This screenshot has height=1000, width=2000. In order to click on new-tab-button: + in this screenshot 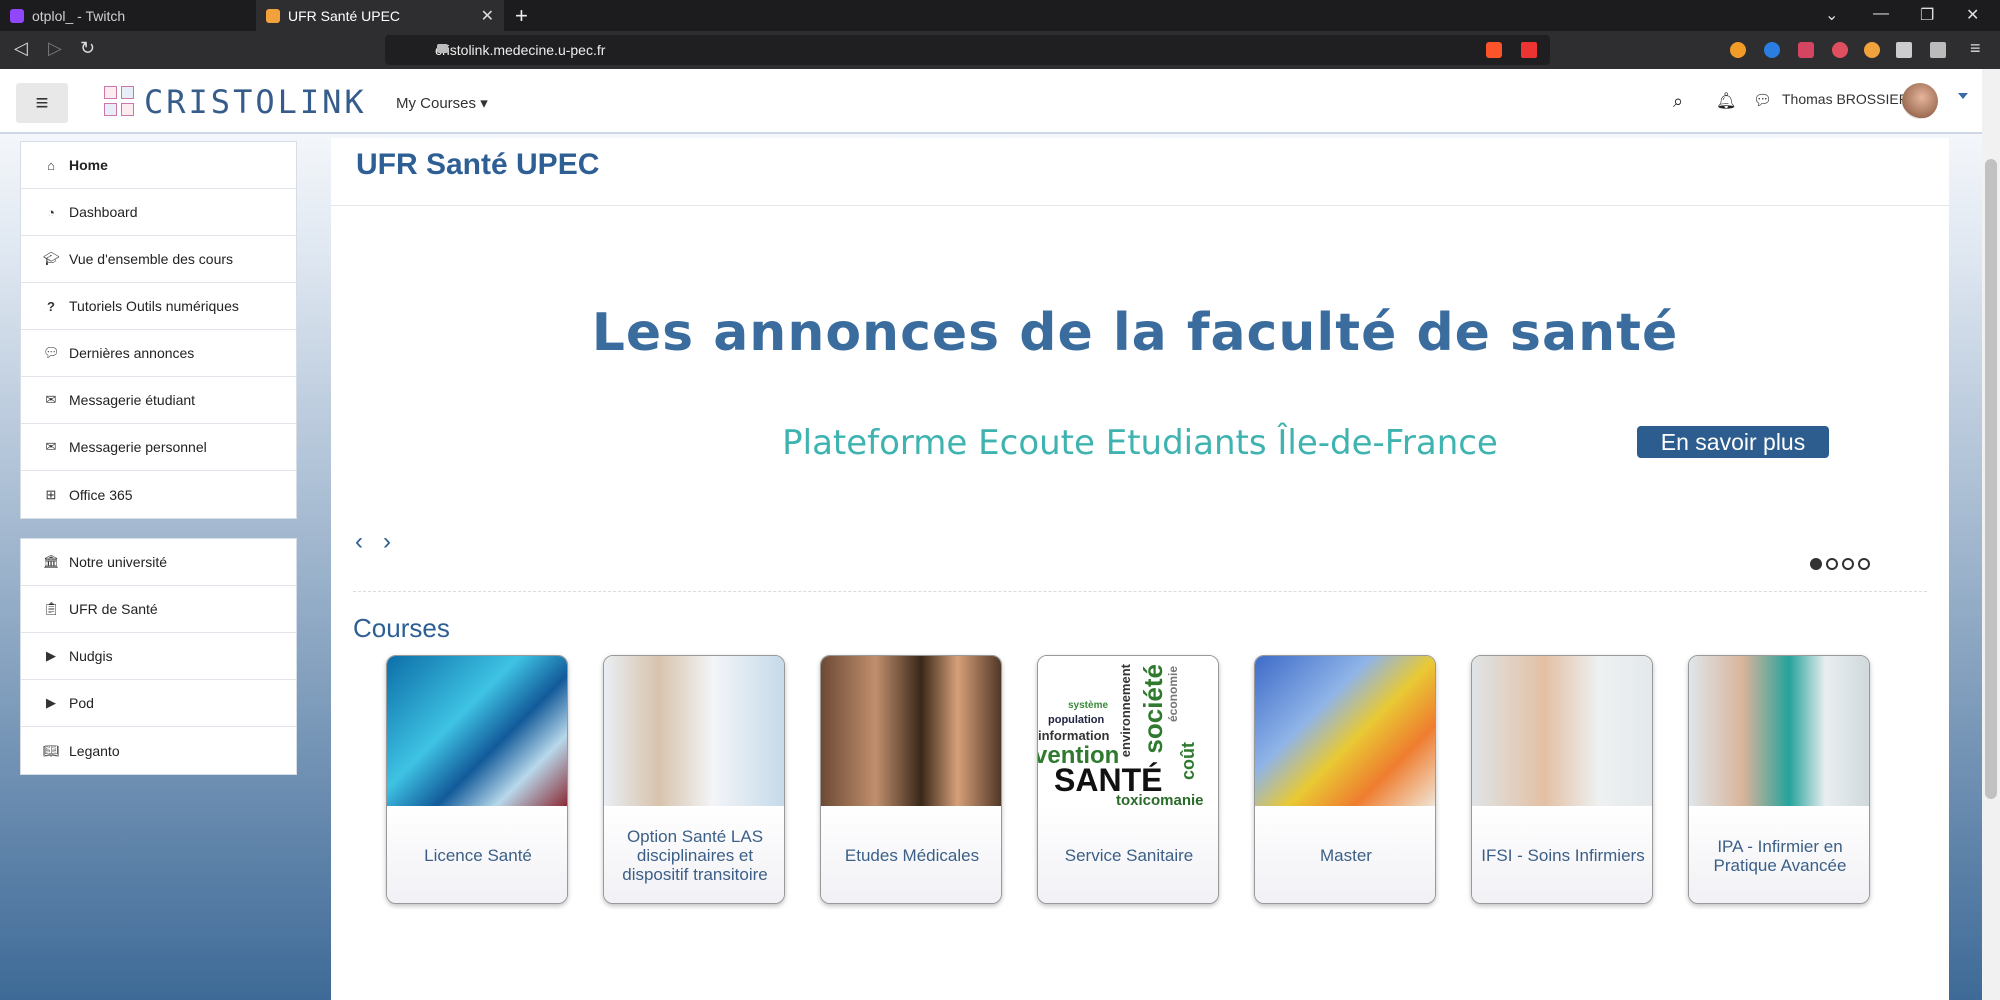, I will do `click(521, 16)`.